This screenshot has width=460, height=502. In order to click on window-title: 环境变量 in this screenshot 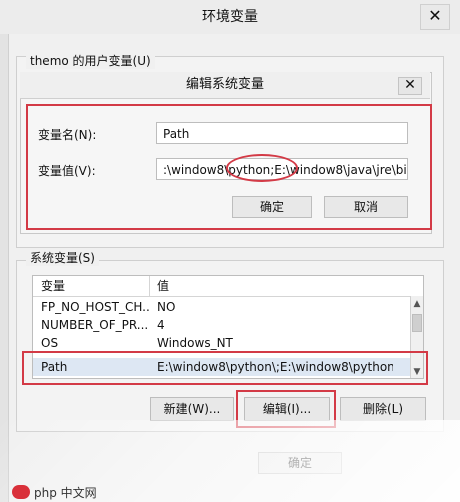, I will do `click(230, 17)`.